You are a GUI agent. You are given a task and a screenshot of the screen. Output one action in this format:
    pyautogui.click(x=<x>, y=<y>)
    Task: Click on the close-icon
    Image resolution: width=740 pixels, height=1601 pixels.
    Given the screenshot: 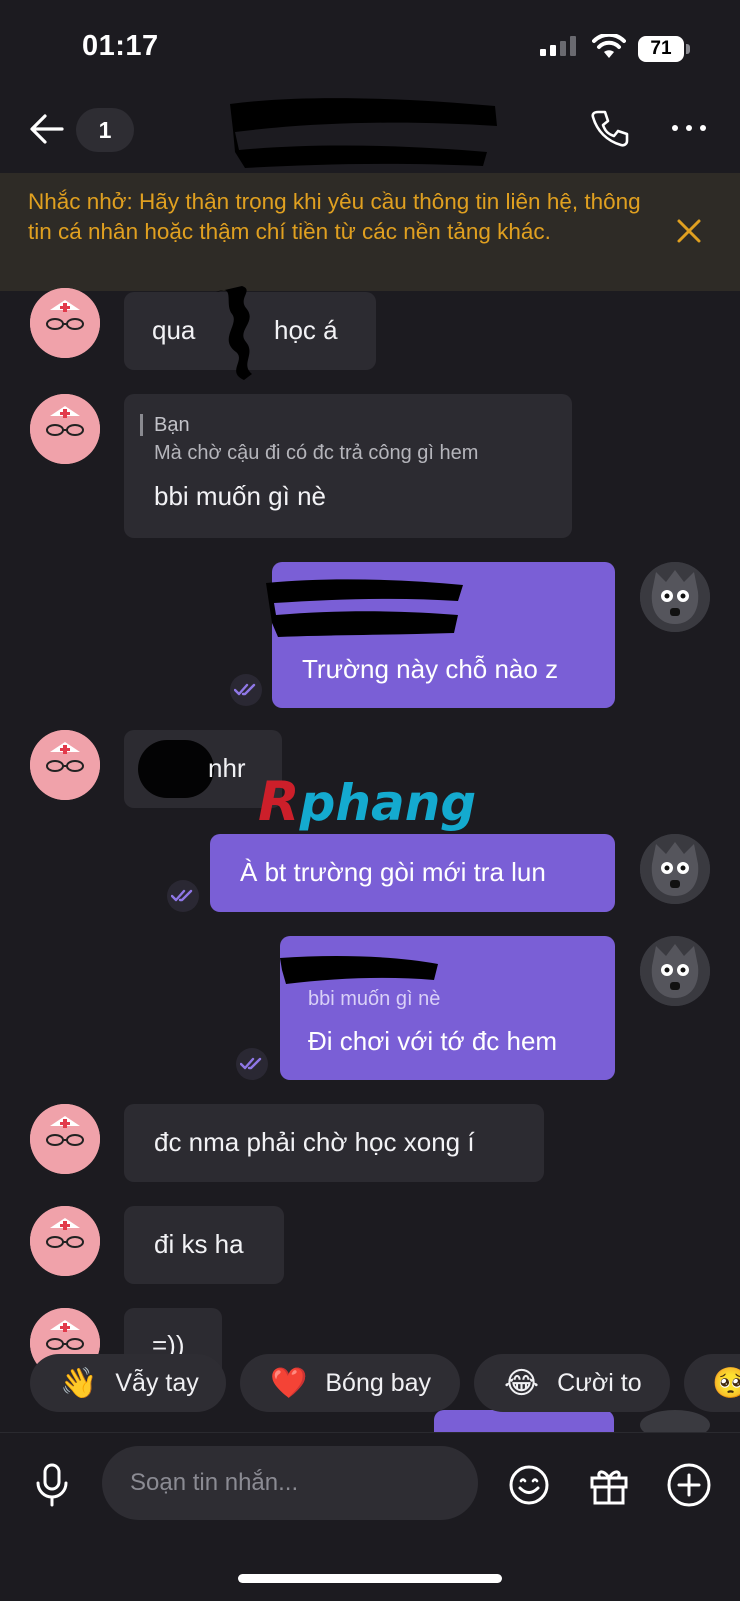 What is the action you would take?
    pyautogui.click(x=689, y=231)
    